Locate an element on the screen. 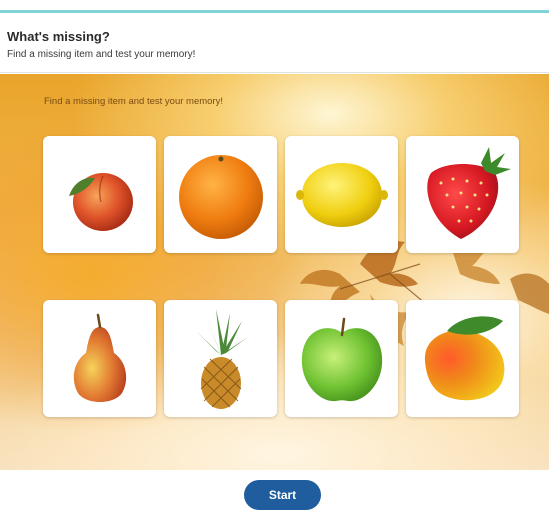 Image resolution: width=549 pixels, height=510 pixels. pineapple-icon is located at coordinates (221, 358).